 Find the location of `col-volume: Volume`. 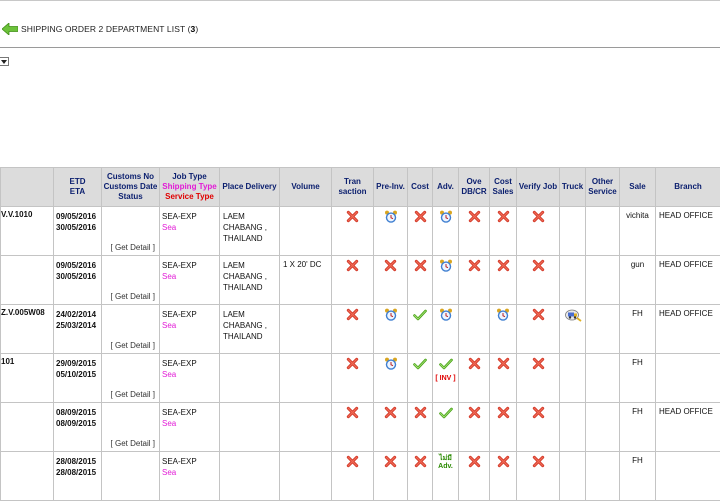

col-volume: Volume is located at coordinates (306, 187).